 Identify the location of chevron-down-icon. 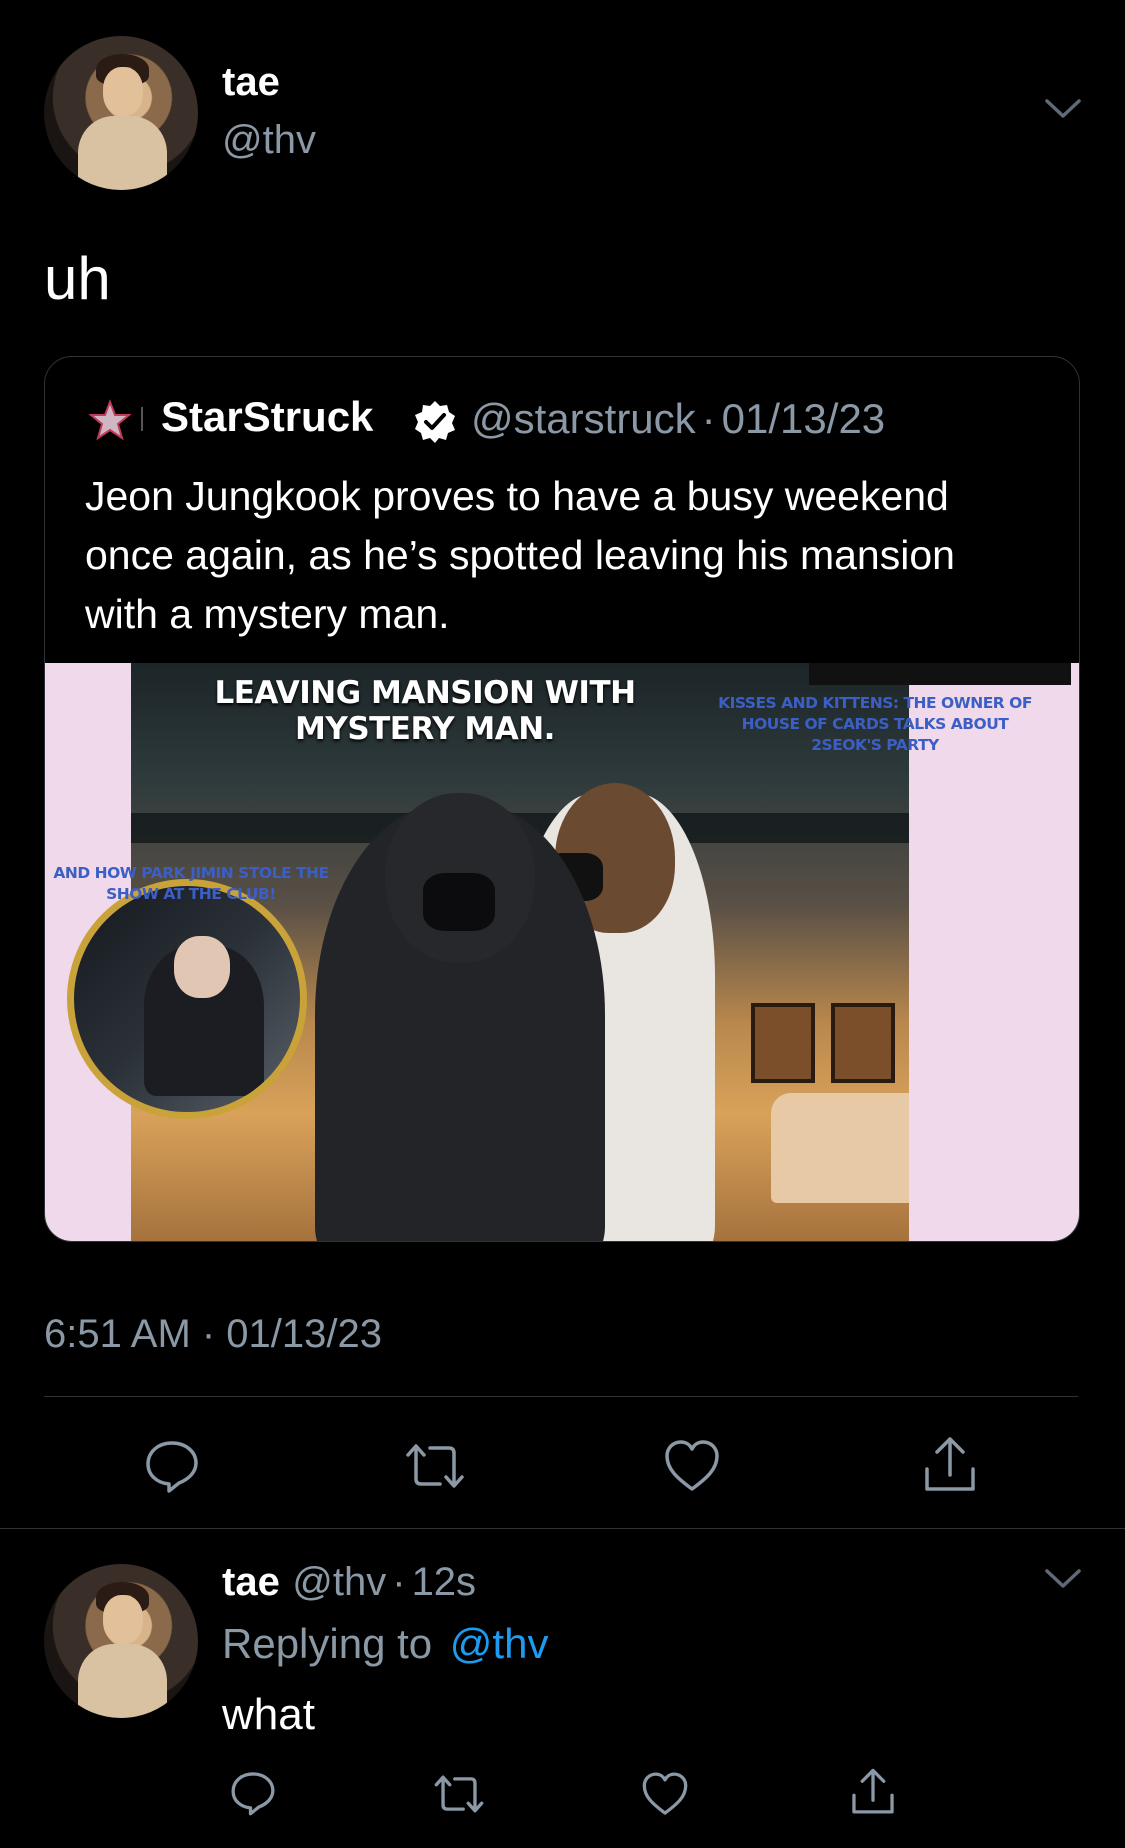
(1063, 109).